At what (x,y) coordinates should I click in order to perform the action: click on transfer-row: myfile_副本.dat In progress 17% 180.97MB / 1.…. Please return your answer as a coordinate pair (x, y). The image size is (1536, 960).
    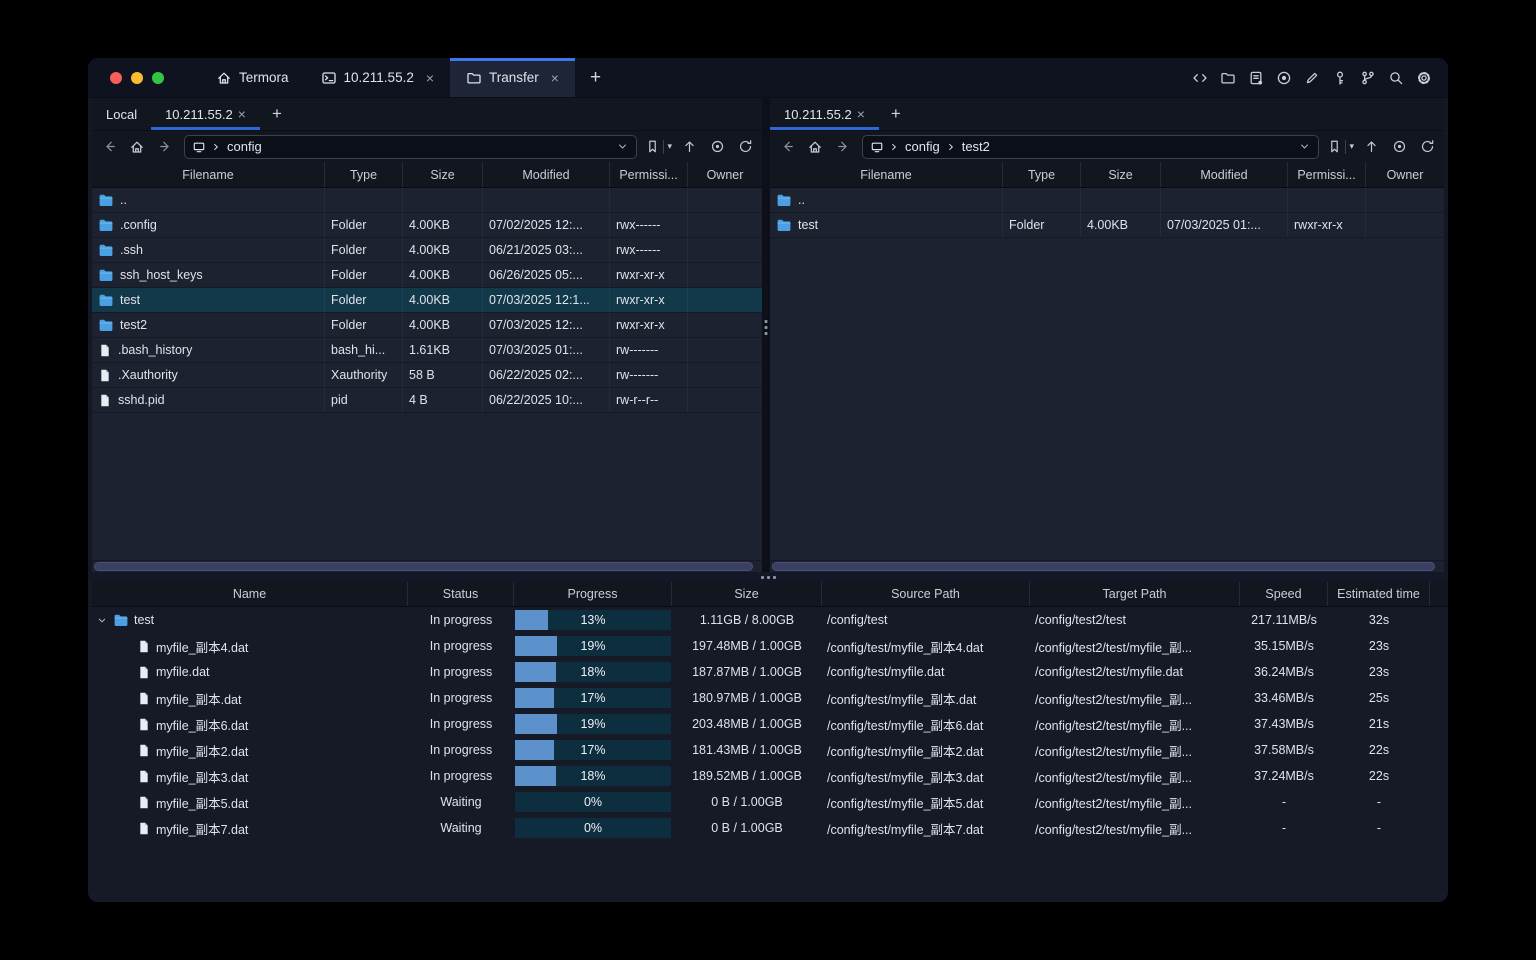
    Looking at the image, I should click on (761, 698).